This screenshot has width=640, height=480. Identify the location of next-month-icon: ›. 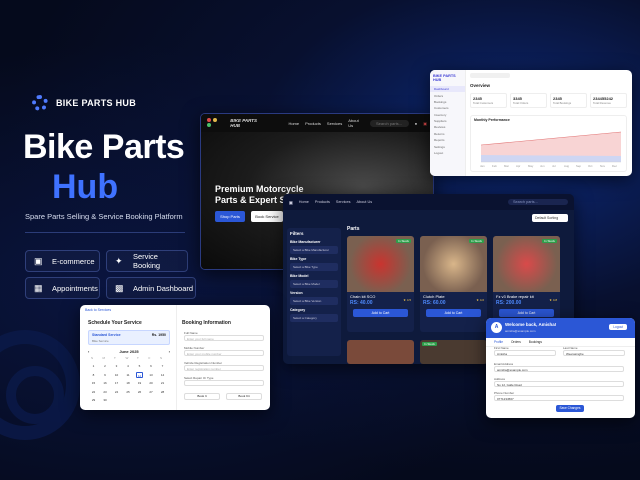
(169, 351).